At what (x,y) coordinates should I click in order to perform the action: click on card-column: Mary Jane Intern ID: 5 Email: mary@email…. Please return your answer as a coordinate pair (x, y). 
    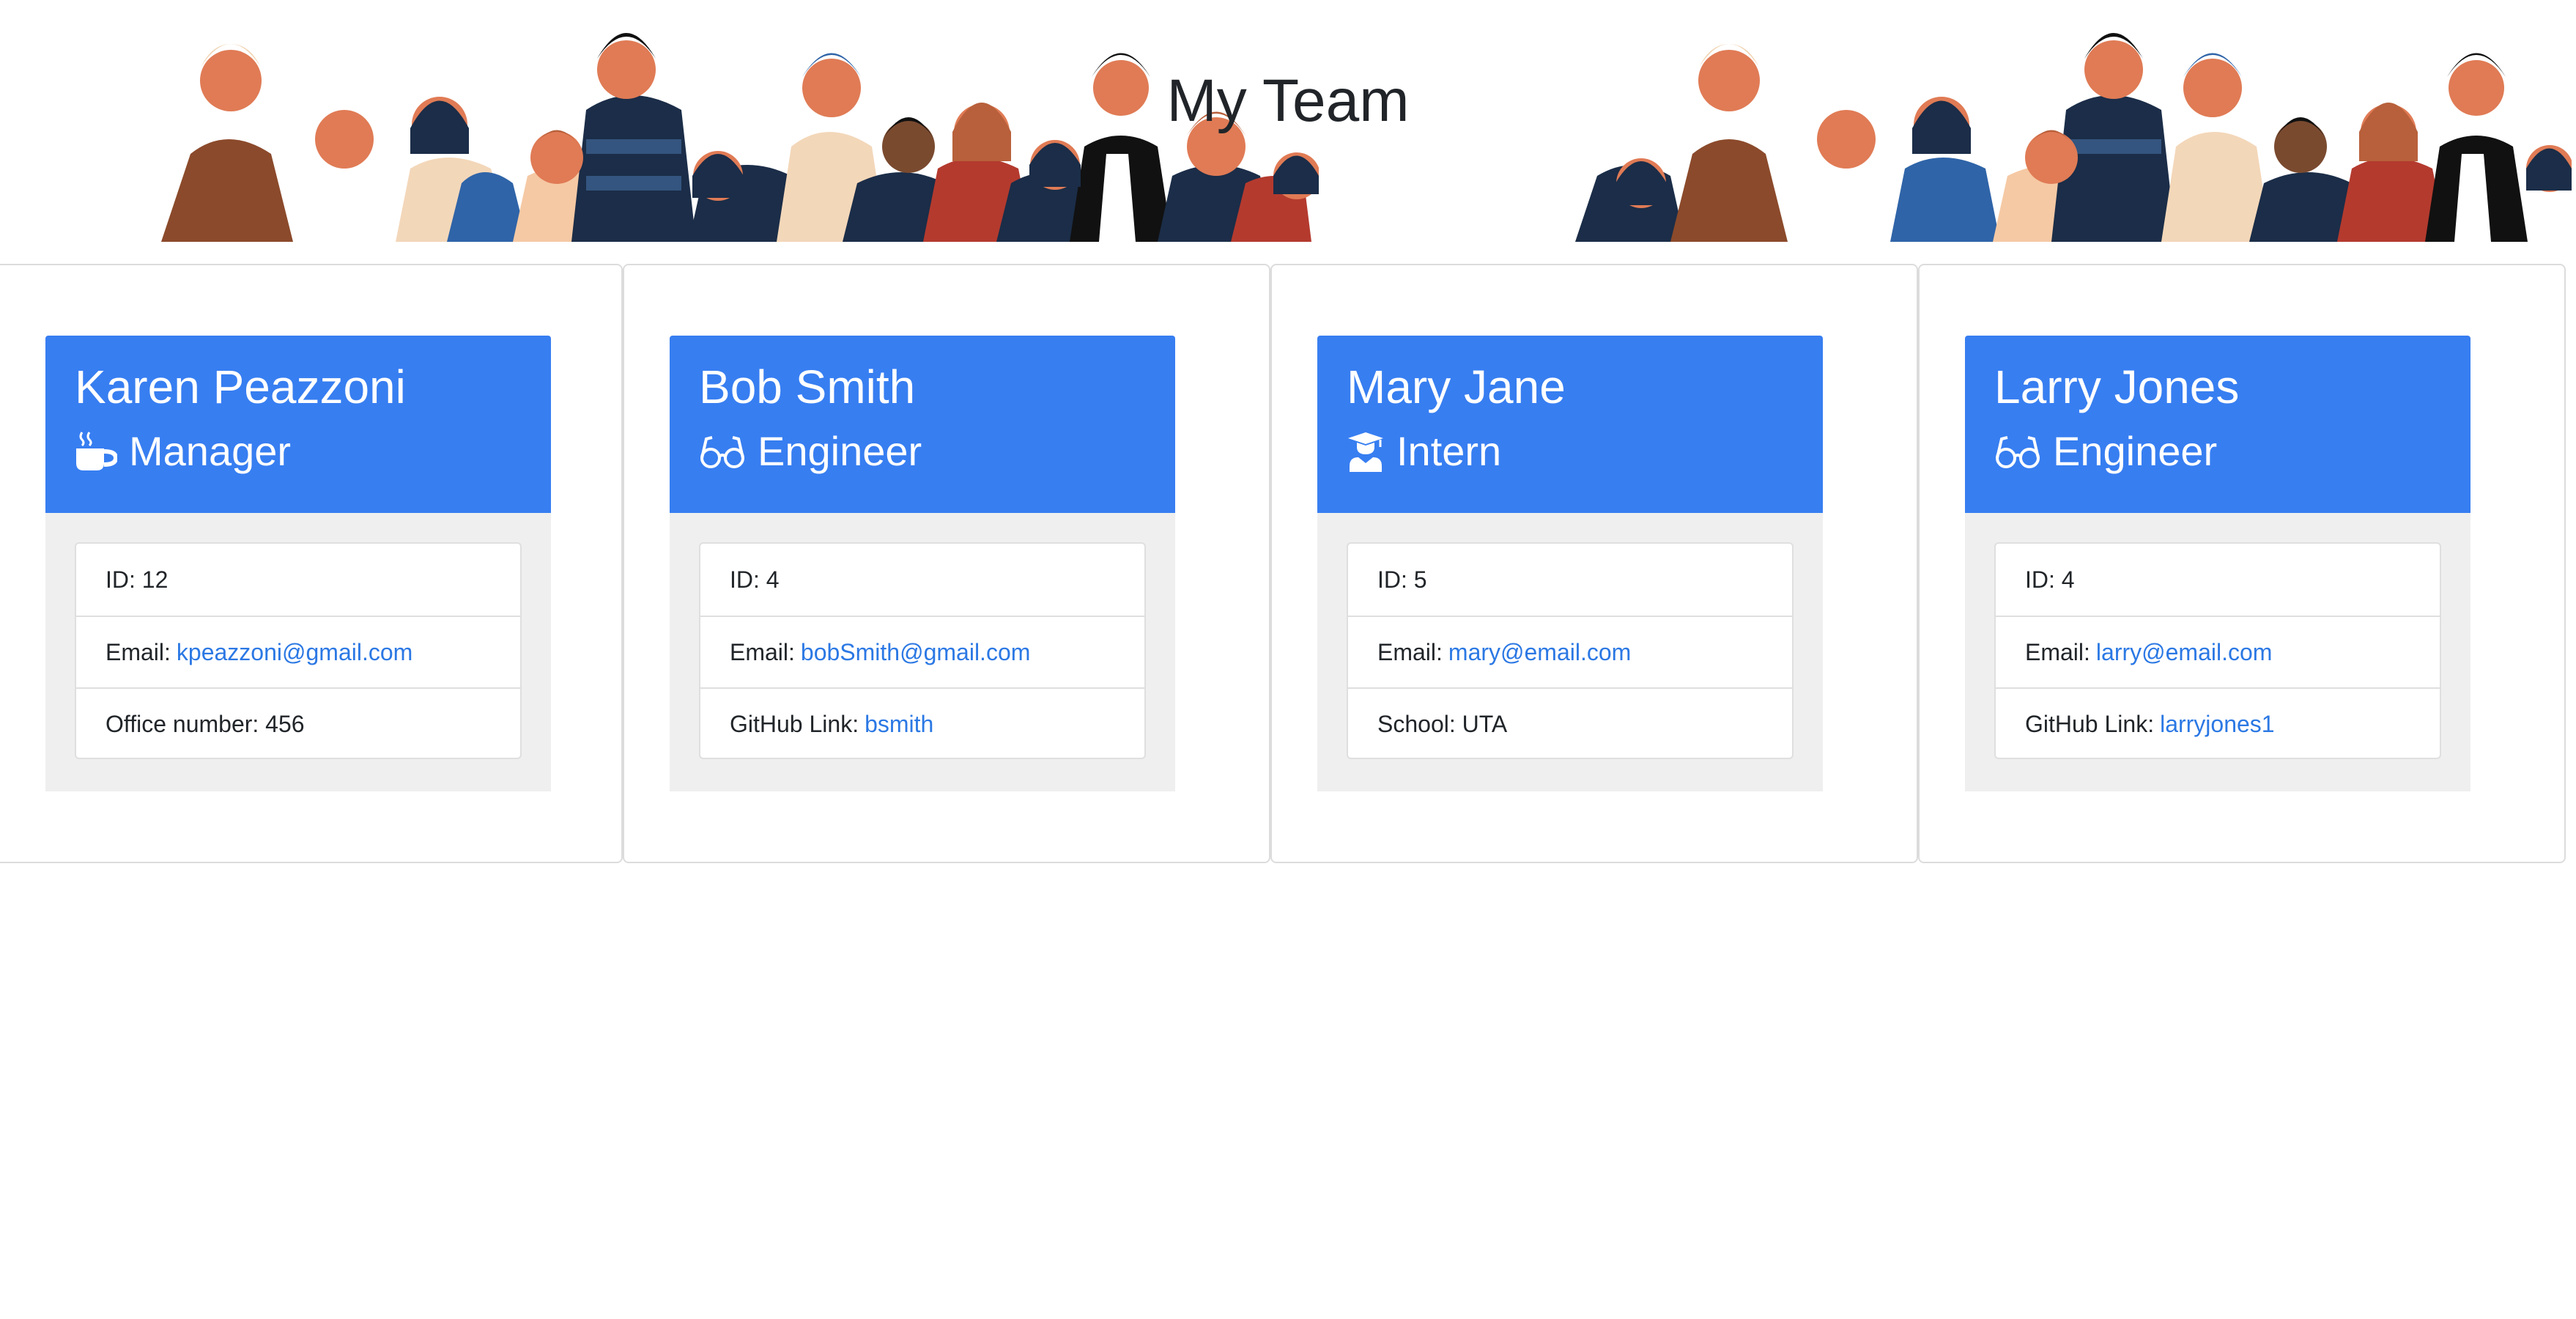
    Looking at the image, I should click on (1594, 563).